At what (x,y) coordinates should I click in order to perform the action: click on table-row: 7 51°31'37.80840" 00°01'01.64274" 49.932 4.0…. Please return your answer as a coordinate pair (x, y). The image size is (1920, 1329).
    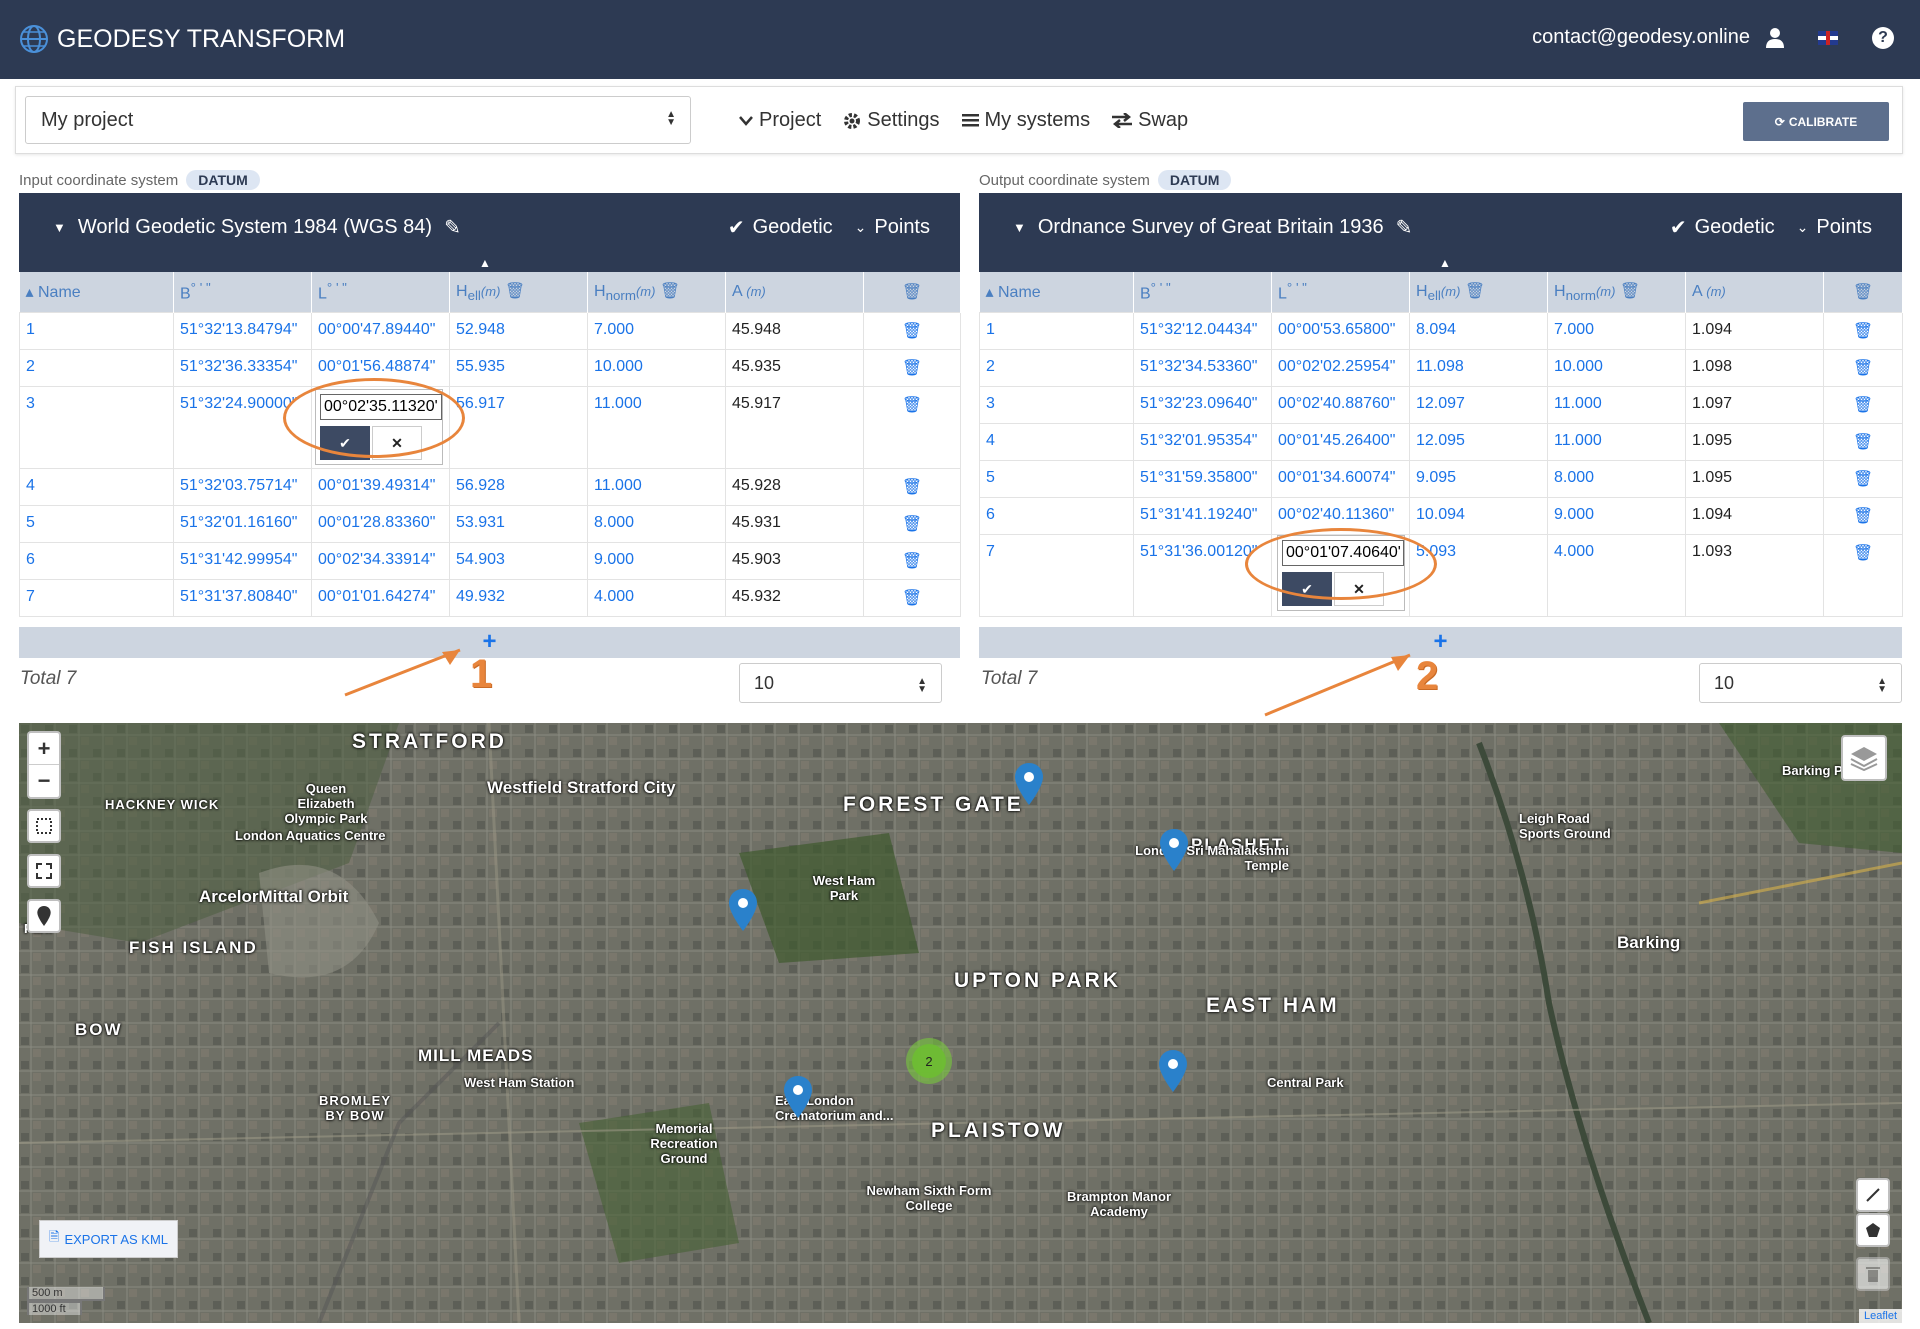
    Looking at the image, I should click on (490, 597).